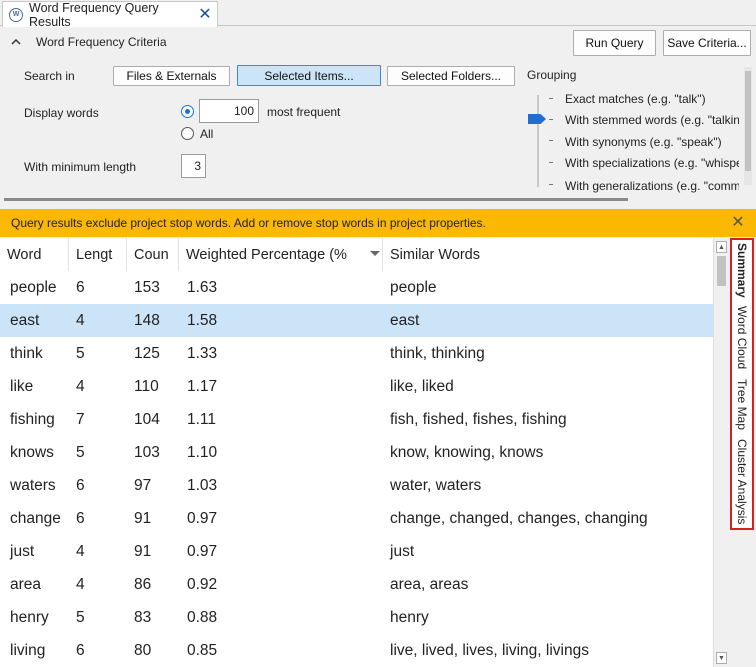 This screenshot has height=667, width=756. I want to click on criteria-scrollbar, so click(748, 126).